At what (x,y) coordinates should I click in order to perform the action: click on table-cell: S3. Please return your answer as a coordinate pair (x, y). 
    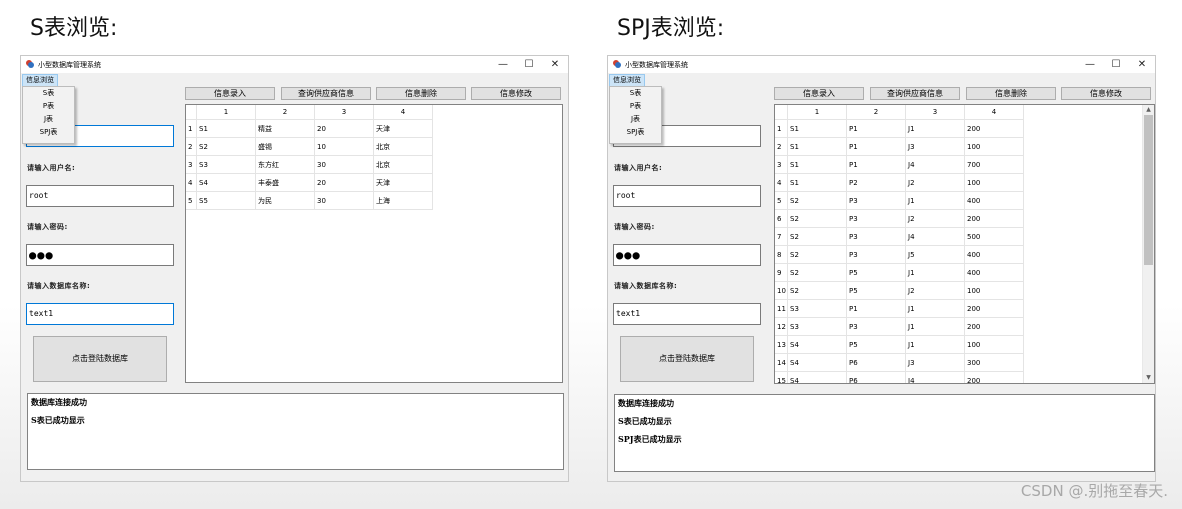
    Looking at the image, I should click on (817, 326).